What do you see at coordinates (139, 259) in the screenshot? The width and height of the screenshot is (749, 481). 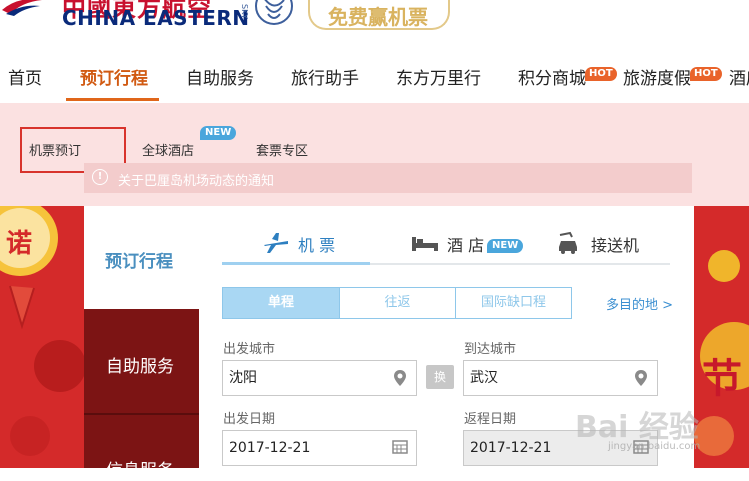 I see `side-tab-booking: 预订行程` at bounding box center [139, 259].